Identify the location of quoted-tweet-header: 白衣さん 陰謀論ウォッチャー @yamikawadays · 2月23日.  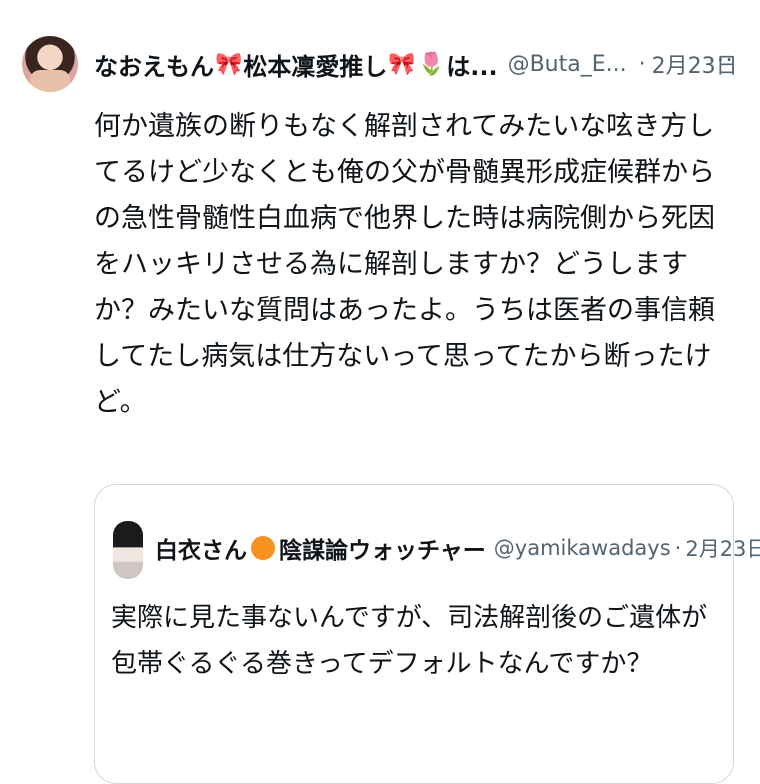
(457, 548).